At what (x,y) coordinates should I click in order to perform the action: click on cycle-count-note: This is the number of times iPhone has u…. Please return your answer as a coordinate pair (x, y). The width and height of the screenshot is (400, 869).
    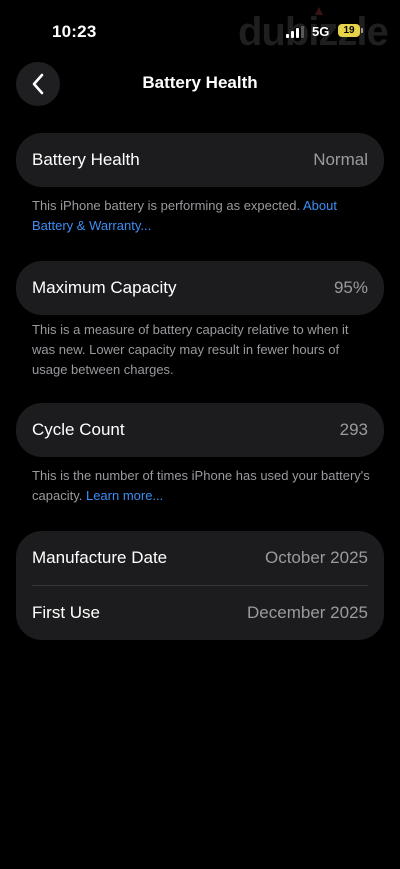
    Looking at the image, I should click on (202, 486).